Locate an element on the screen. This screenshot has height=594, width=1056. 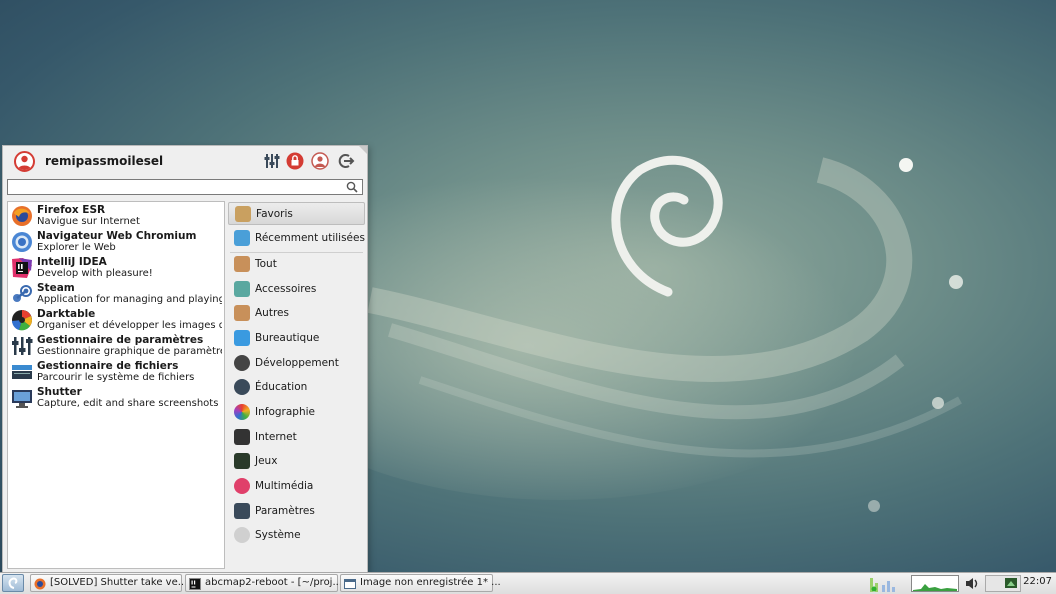
debian-swirl-icon is located at coordinates (13, 583).